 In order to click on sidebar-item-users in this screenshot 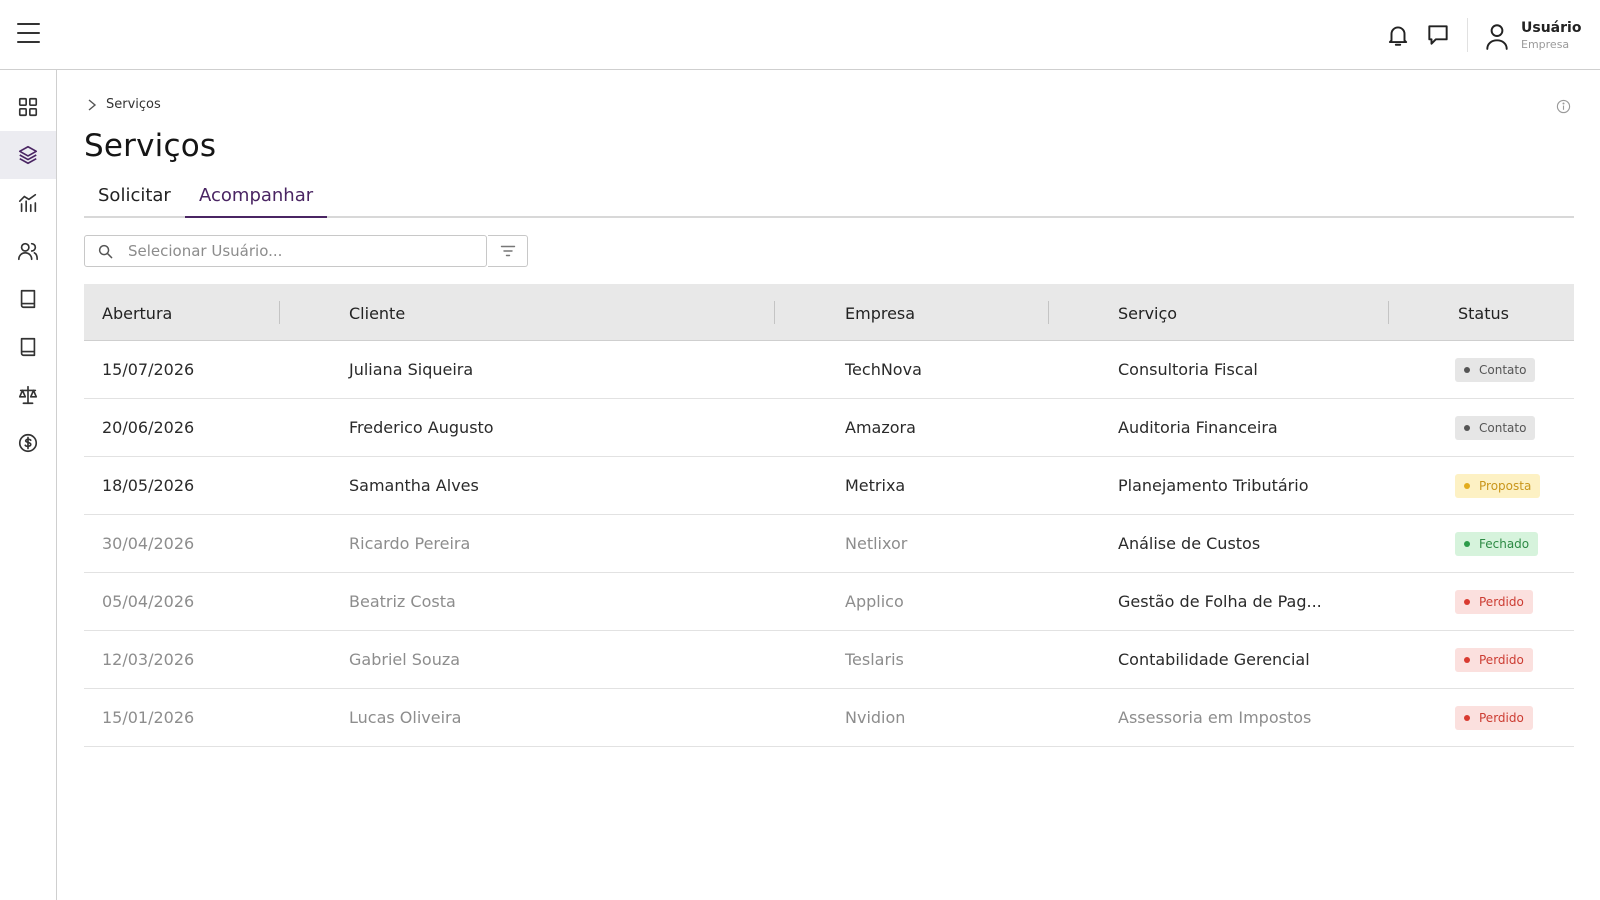, I will do `click(28, 251)`.